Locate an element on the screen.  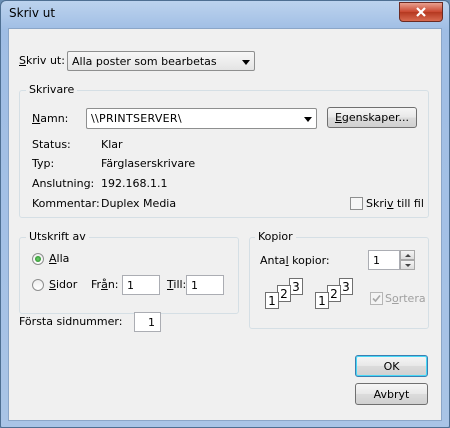
title-bar: Skriv ut is located at coordinates (225, 14).